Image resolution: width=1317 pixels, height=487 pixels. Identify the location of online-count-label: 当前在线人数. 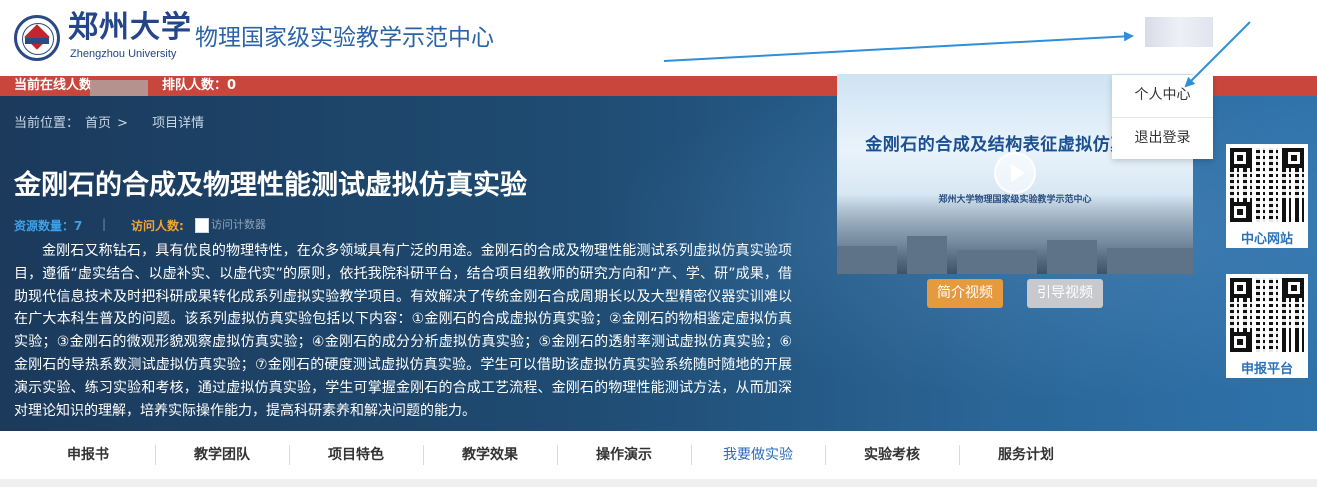
(53, 85).